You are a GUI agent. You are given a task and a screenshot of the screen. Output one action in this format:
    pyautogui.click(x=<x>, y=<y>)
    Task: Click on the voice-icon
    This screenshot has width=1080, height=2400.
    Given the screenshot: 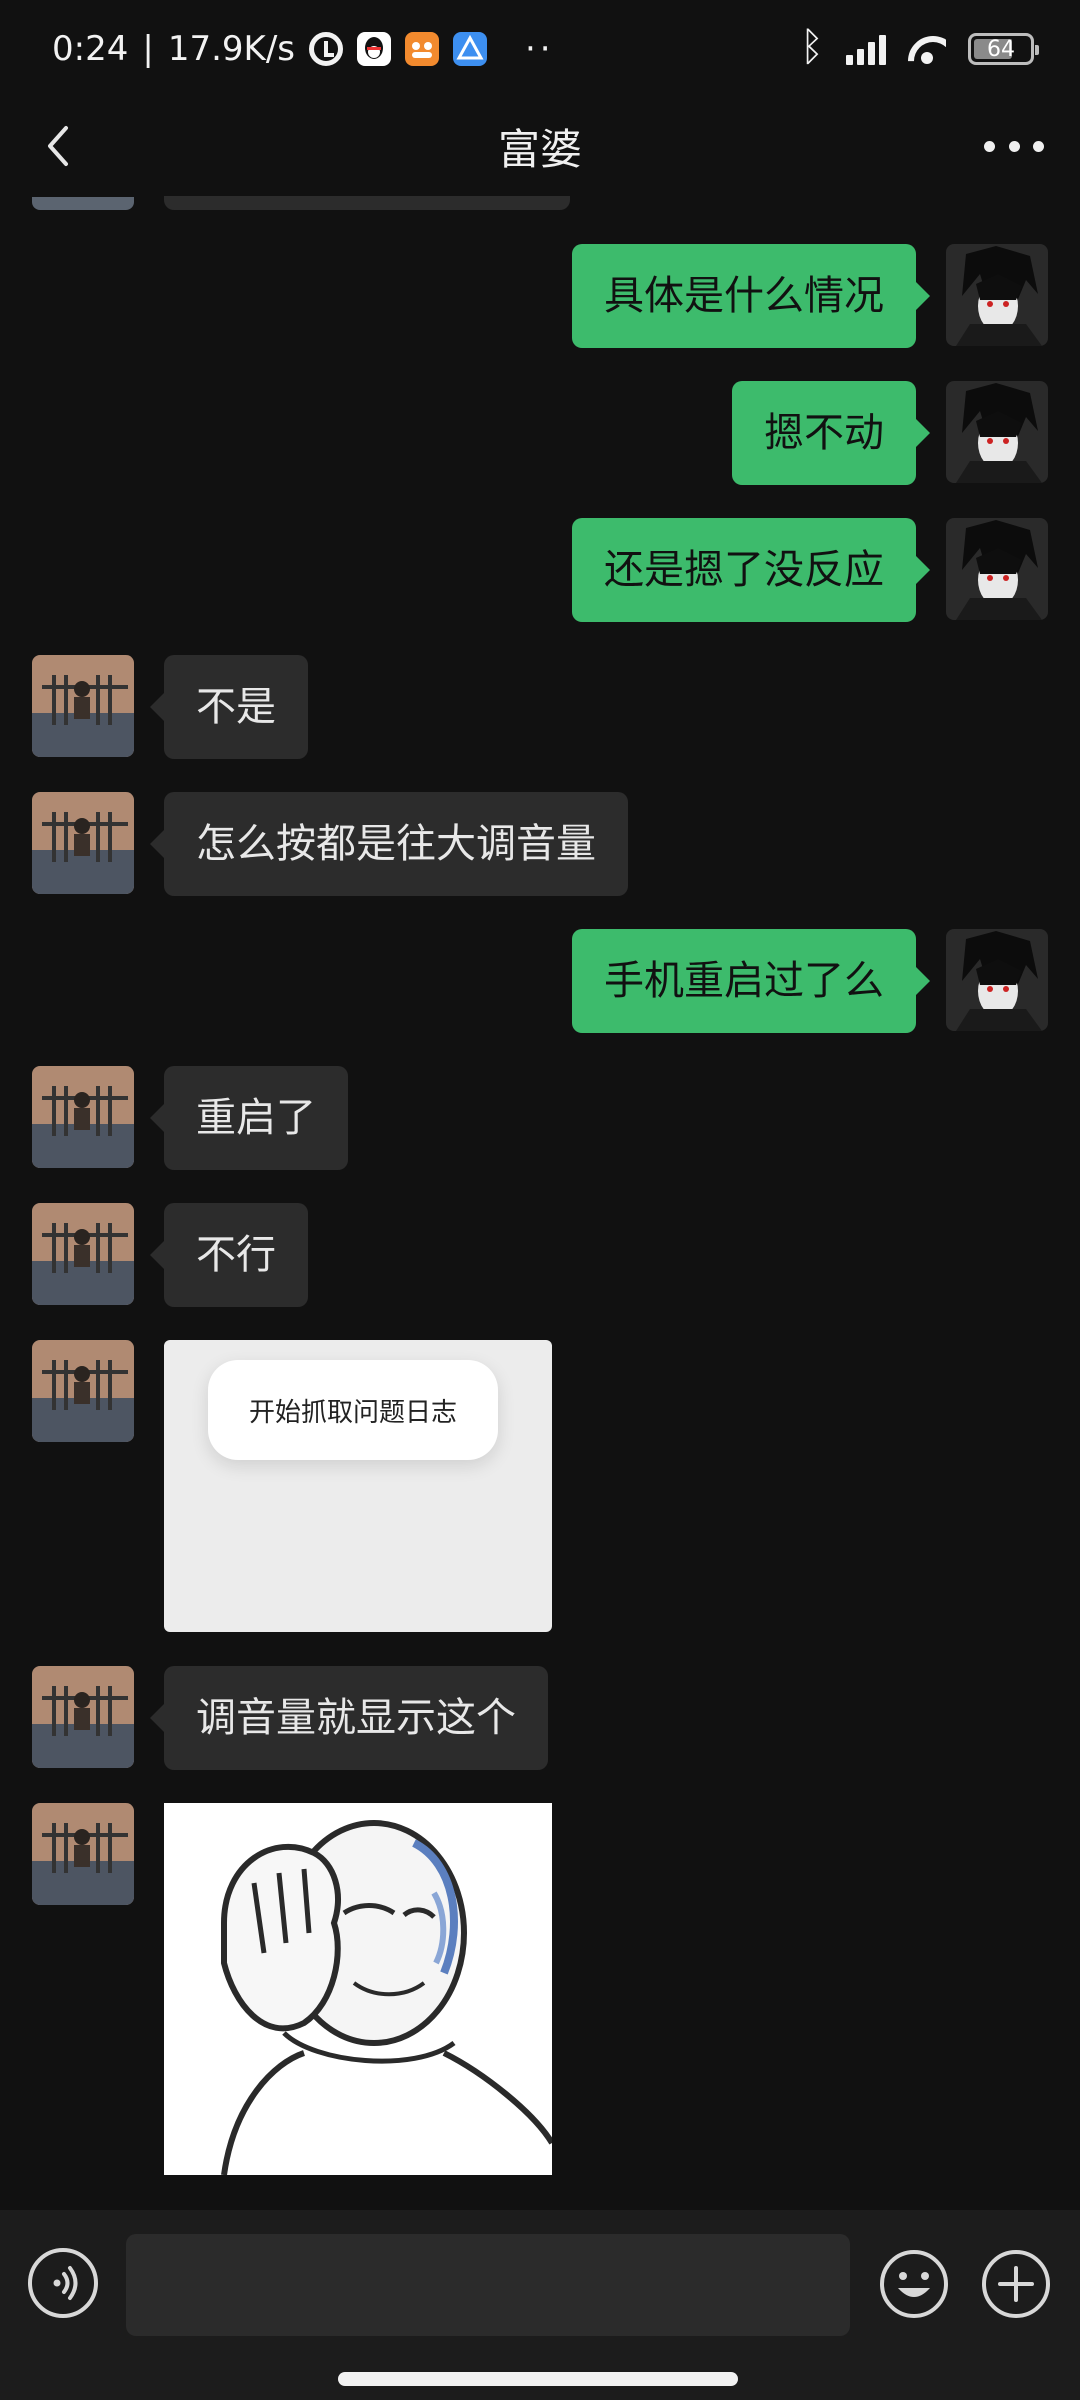 What is the action you would take?
    pyautogui.click(x=63, y=2283)
    